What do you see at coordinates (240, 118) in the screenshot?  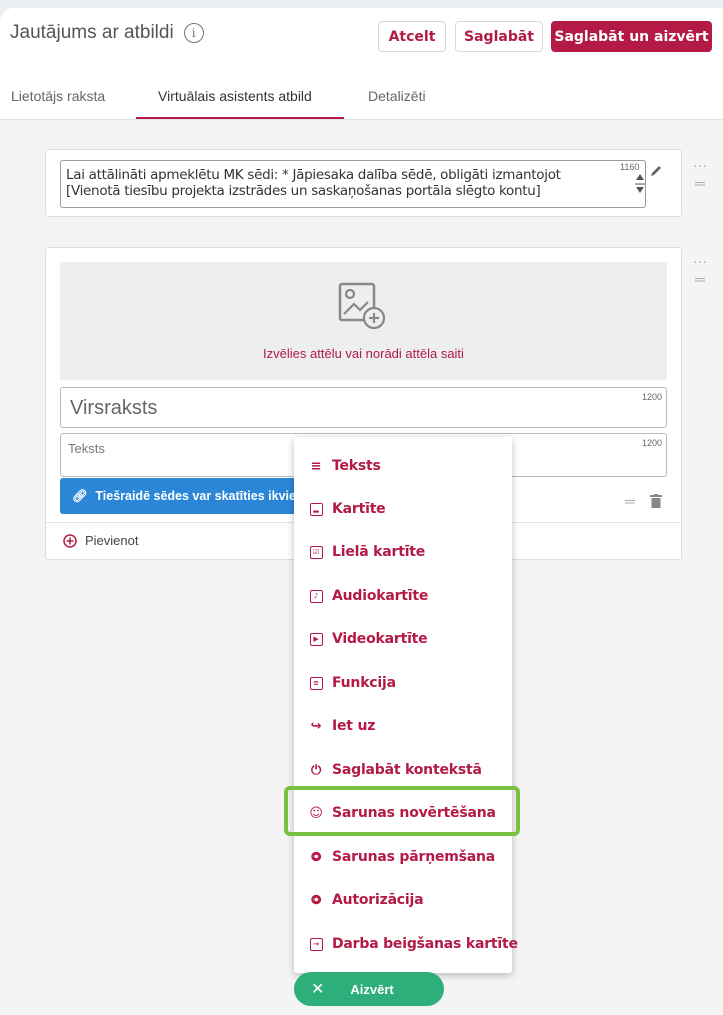 I see `active-tab-indicator` at bounding box center [240, 118].